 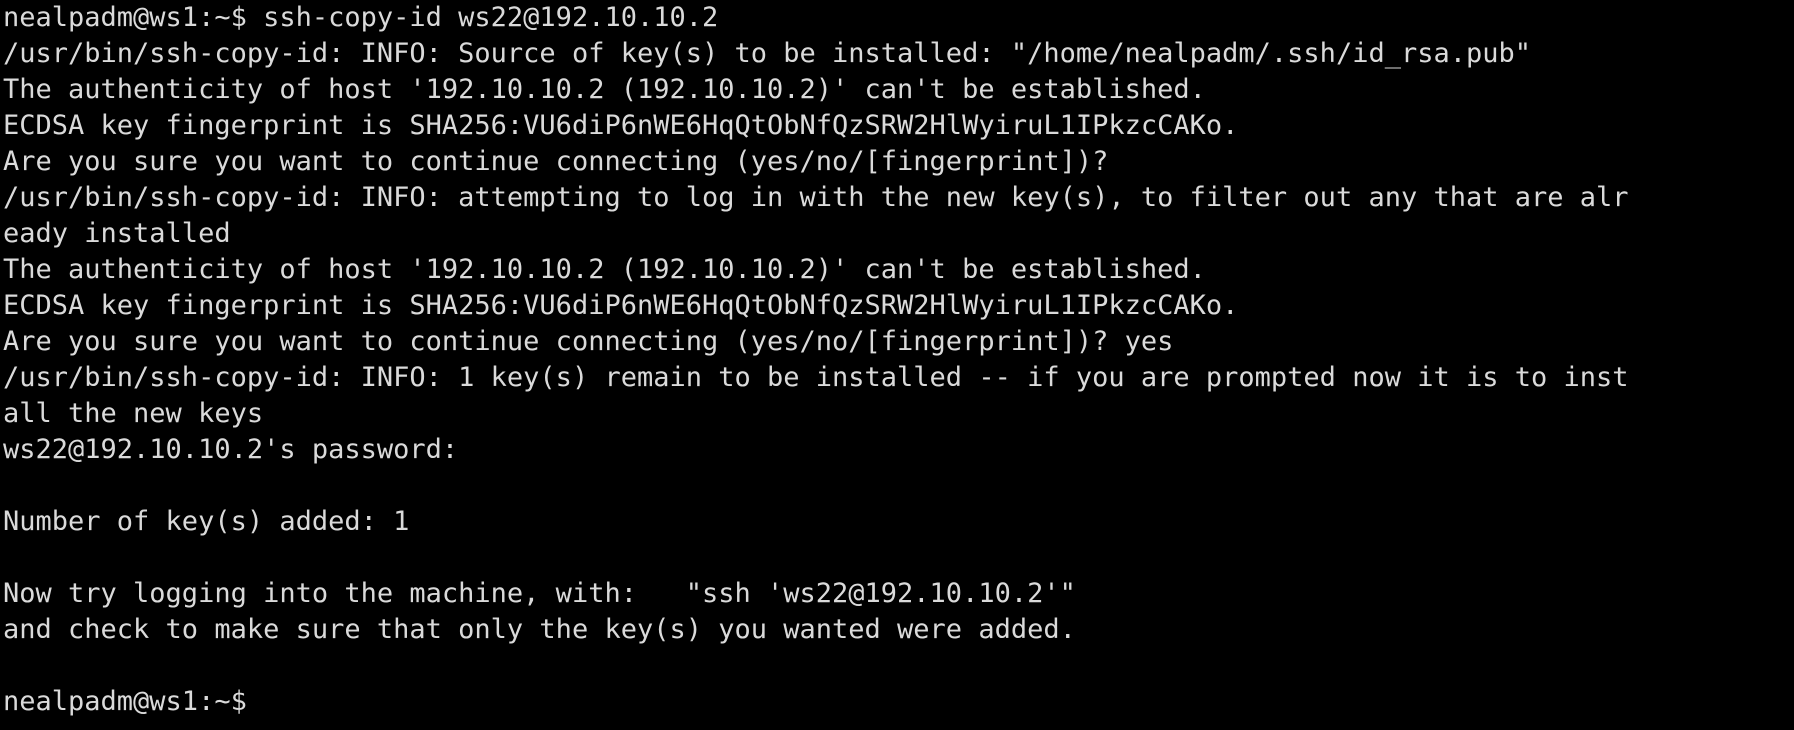 What do you see at coordinates (125, 702) in the screenshot?
I see `terminal-line-prompt: nealpadm@ws1:~$` at bounding box center [125, 702].